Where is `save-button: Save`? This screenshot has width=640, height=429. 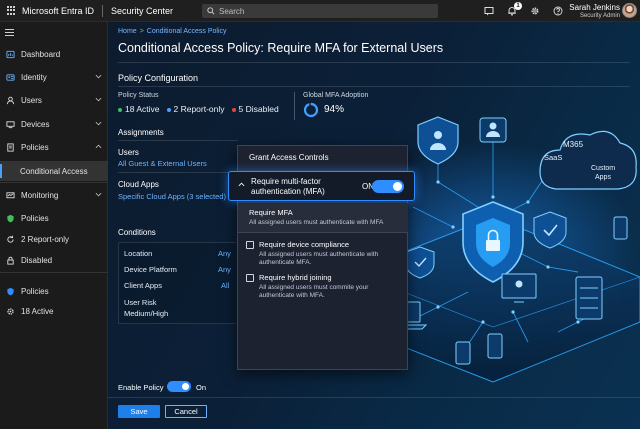
save-button: Save is located at coordinates (139, 411).